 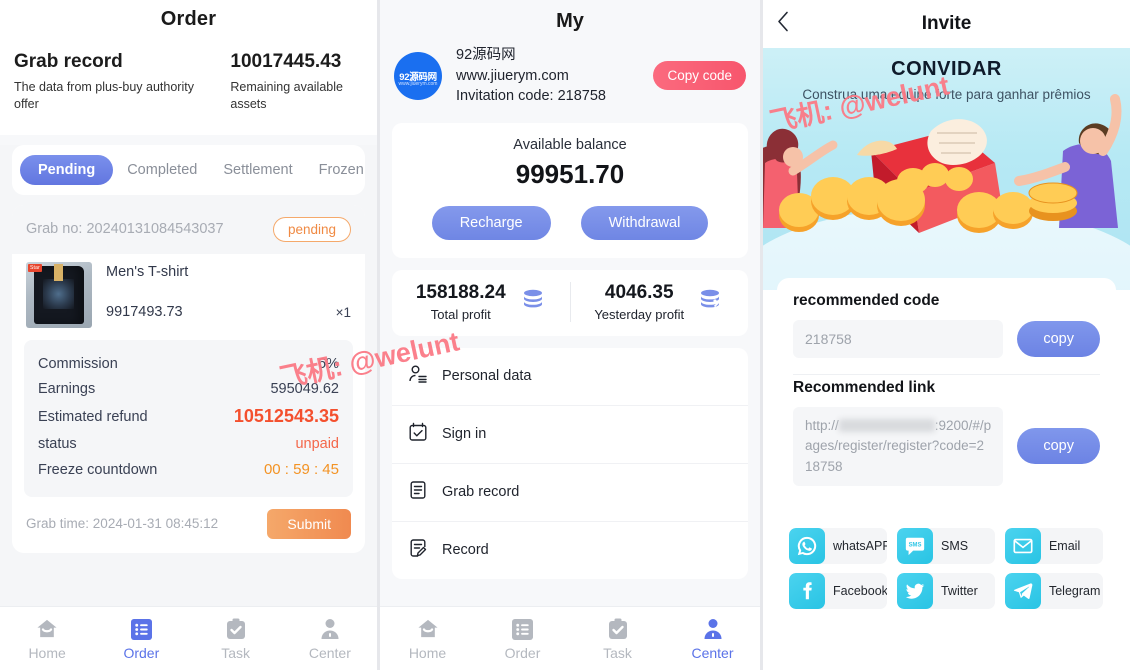 What do you see at coordinates (221, 291) in the screenshot?
I see `product-info: Men's T-shirt 9917493.73 ×1` at bounding box center [221, 291].